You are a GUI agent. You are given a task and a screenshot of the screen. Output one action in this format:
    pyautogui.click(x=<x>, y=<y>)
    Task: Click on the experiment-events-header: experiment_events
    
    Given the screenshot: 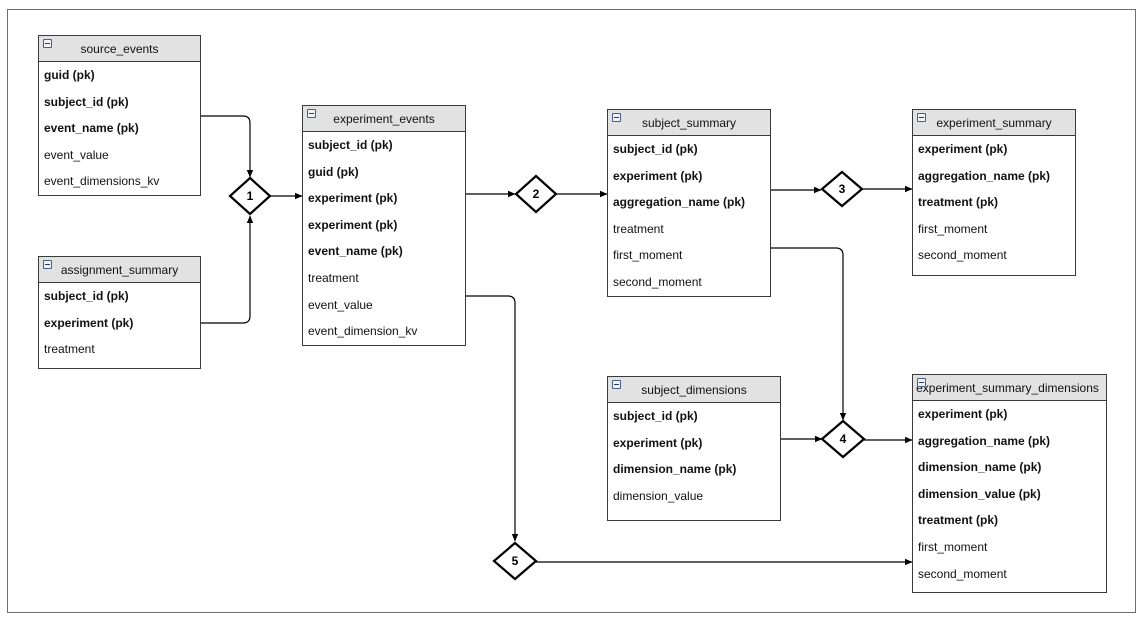 What is the action you would take?
    pyautogui.click(x=384, y=119)
    